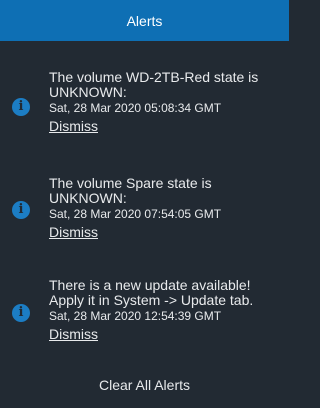  I want to click on alerts-header: Alerts, so click(144, 20).